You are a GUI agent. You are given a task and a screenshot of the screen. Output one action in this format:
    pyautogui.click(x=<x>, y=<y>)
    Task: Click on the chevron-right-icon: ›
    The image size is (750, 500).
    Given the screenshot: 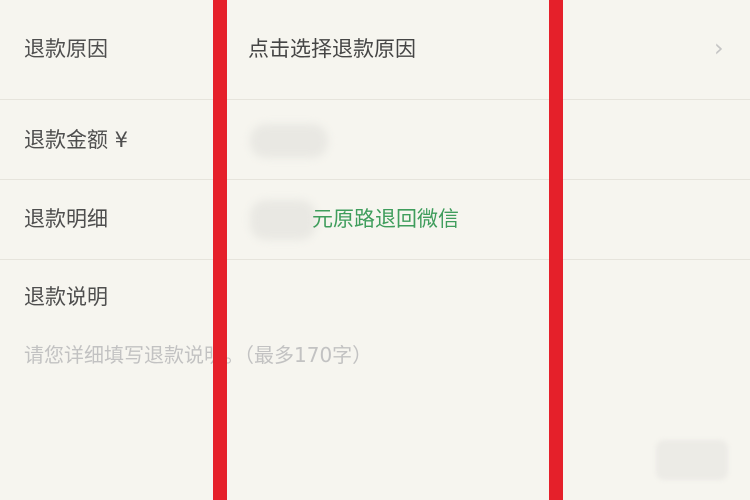 What is the action you would take?
    pyautogui.click(x=719, y=48)
    